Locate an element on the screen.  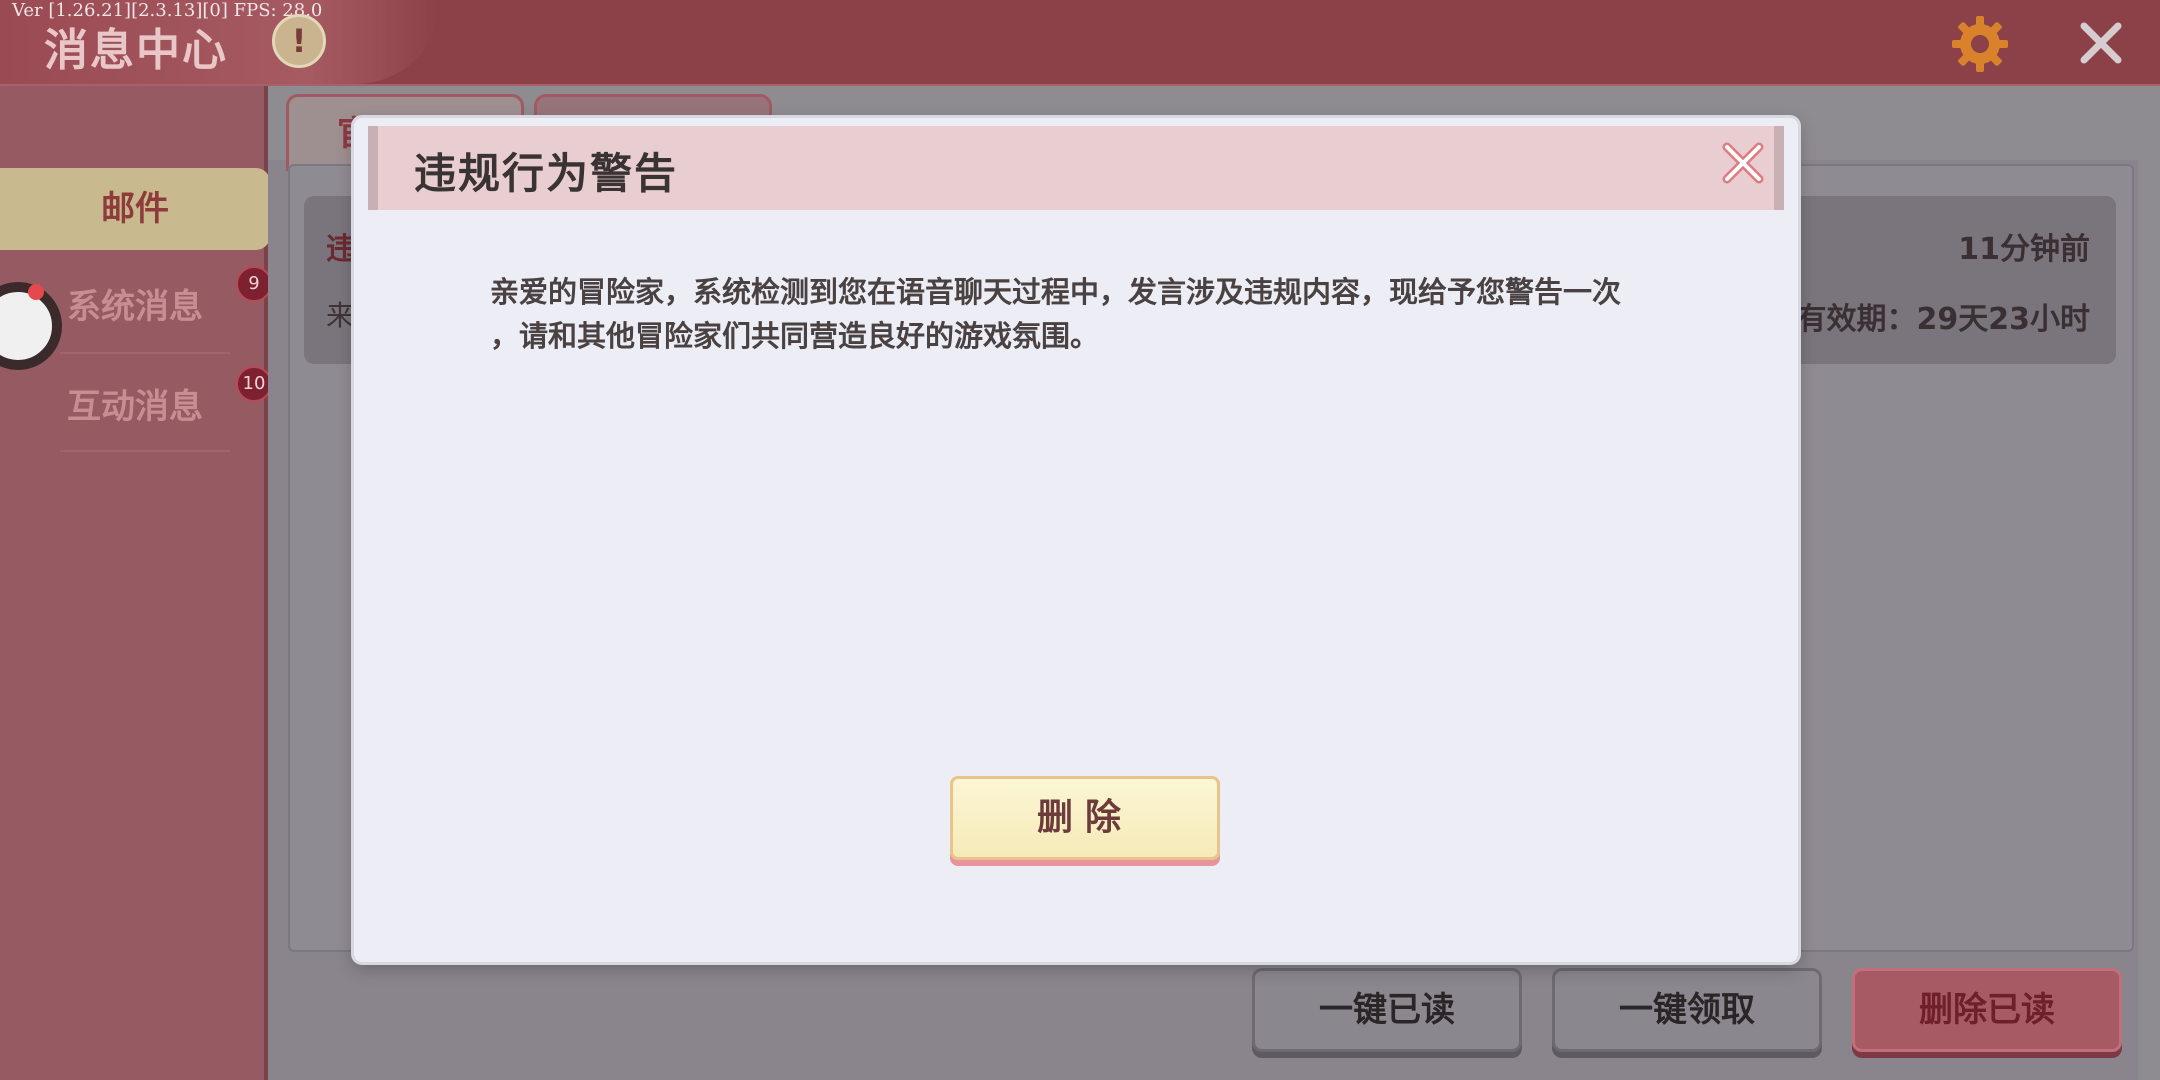
notification-dot is located at coordinates (36, 292).